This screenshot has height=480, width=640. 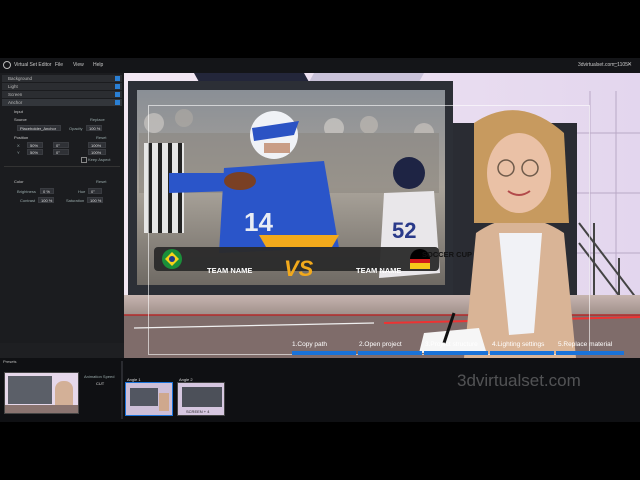 I want to click on section-background: Background, so click(x=62, y=78).